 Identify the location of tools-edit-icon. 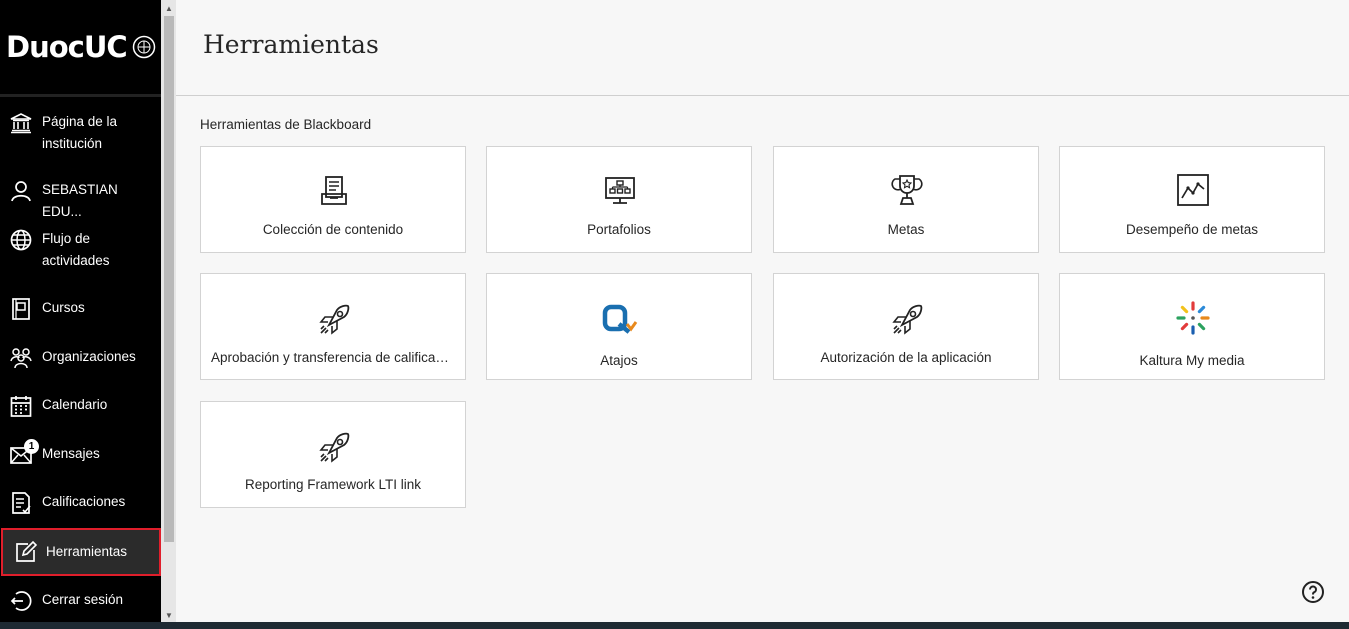
(27, 551).